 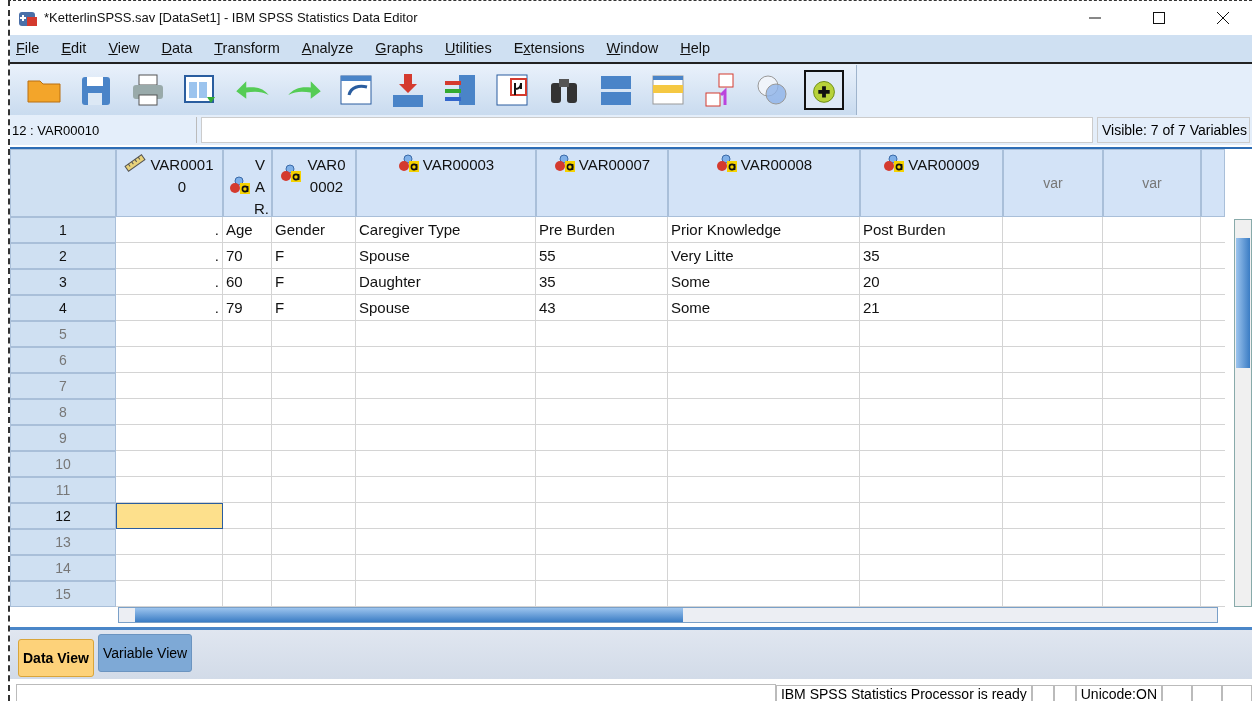 I want to click on menu-item: Extensions, so click(x=556, y=48).